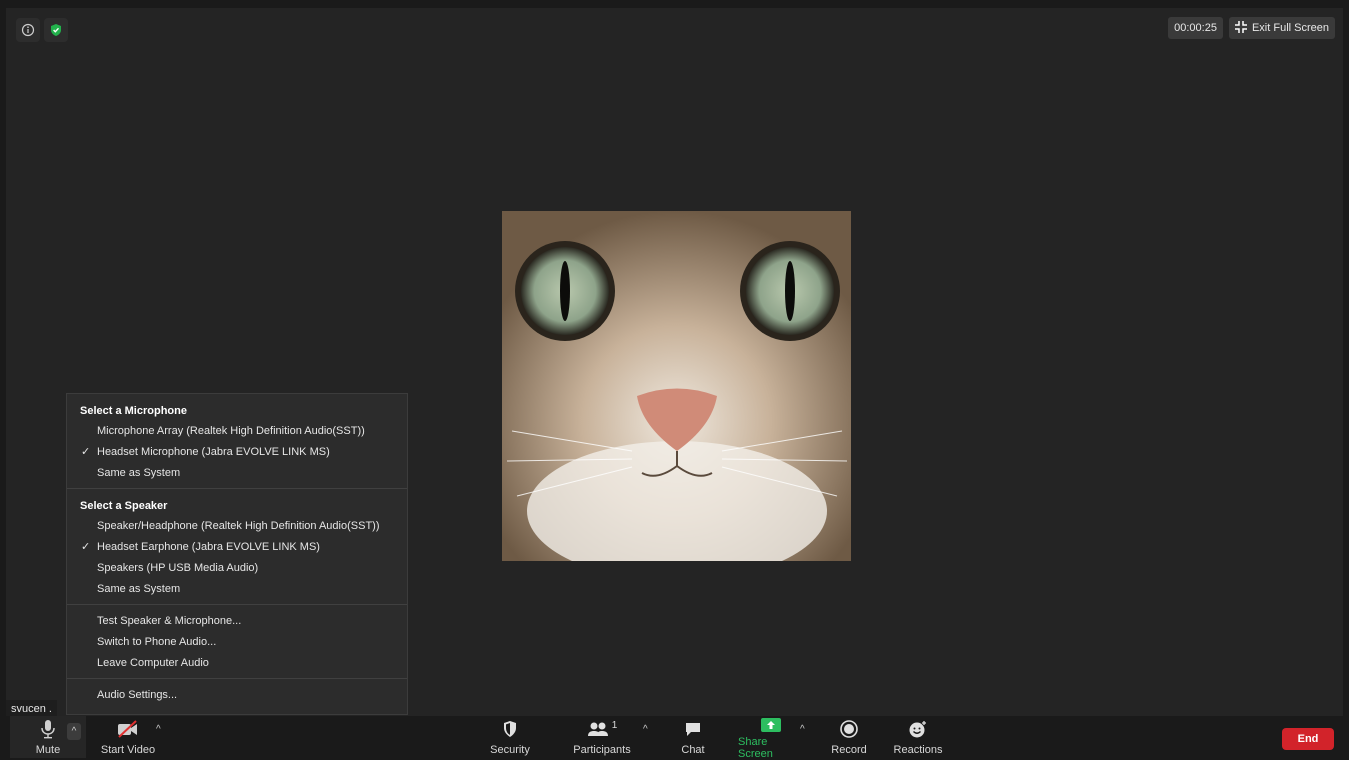  I want to click on participants-label: Participants, so click(602, 750).